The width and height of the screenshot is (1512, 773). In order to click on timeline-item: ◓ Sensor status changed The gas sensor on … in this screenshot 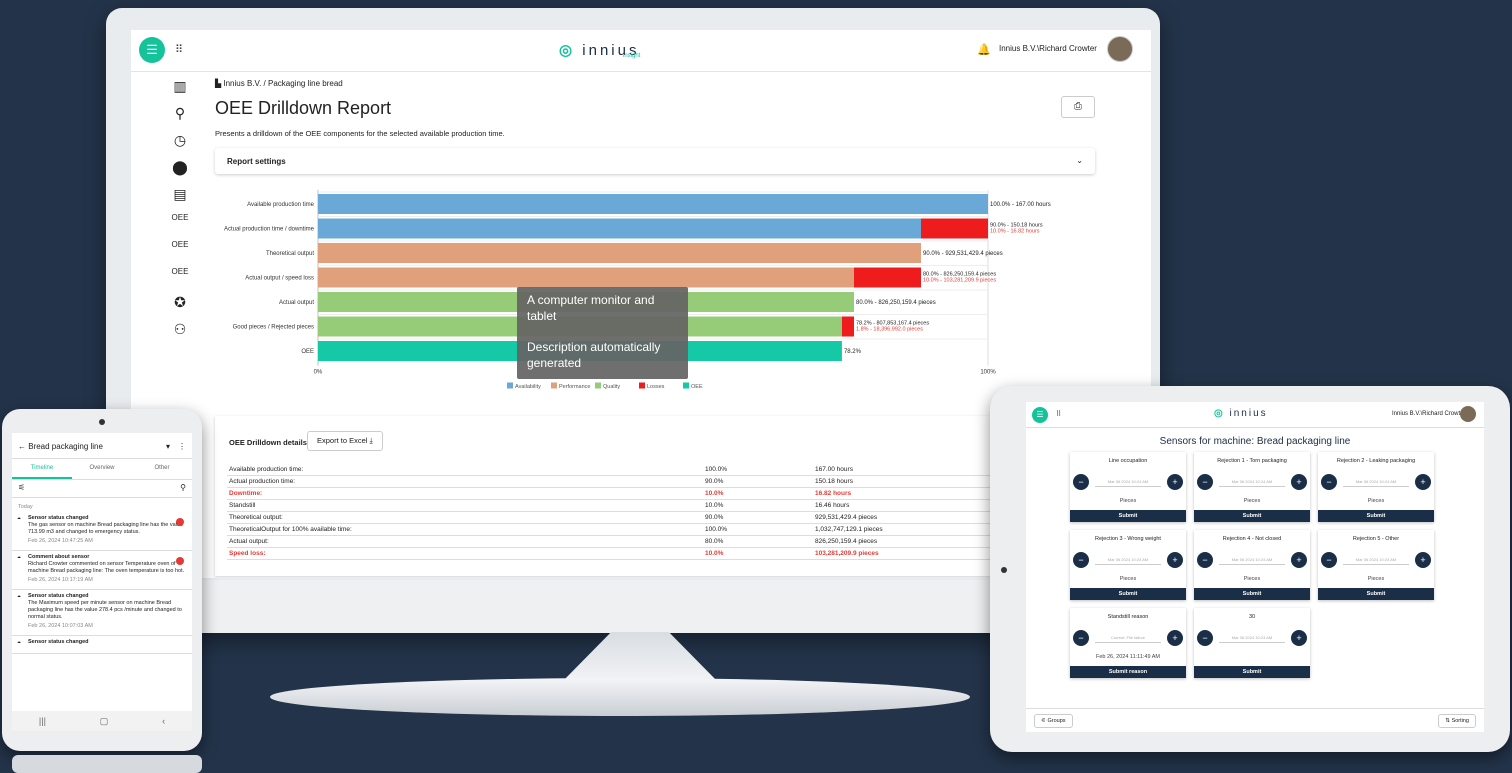, I will do `click(102, 531)`.